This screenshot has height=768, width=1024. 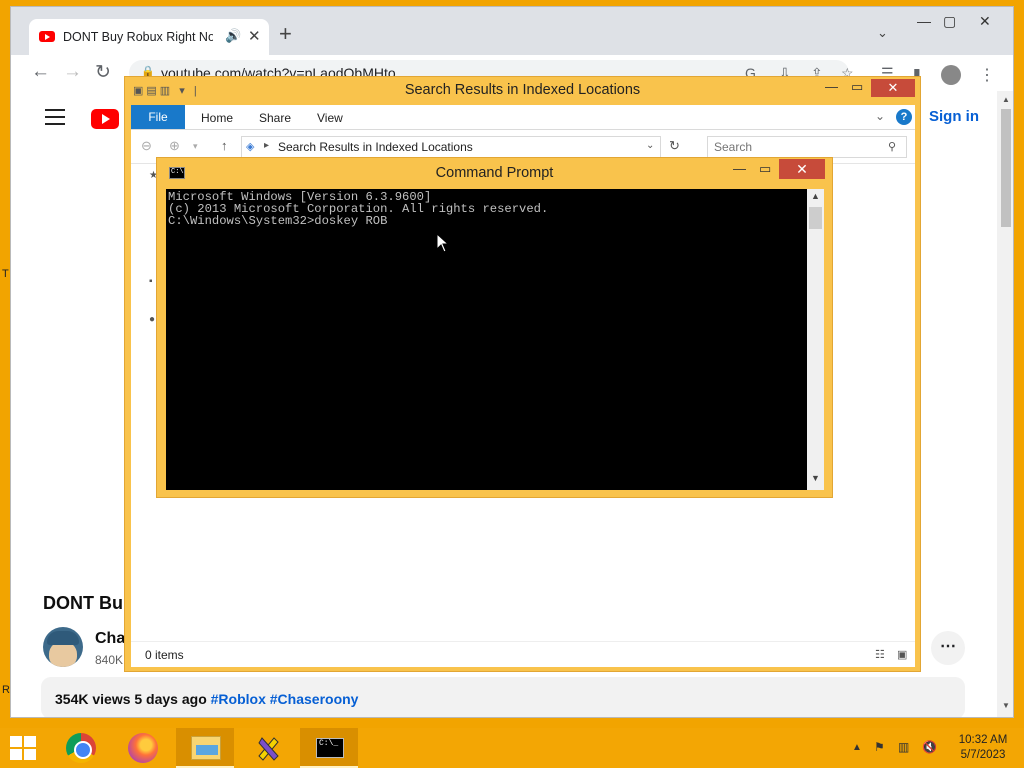 I want to click on scroll-up-arrow-icon: ▲, so click(x=1006, y=99).